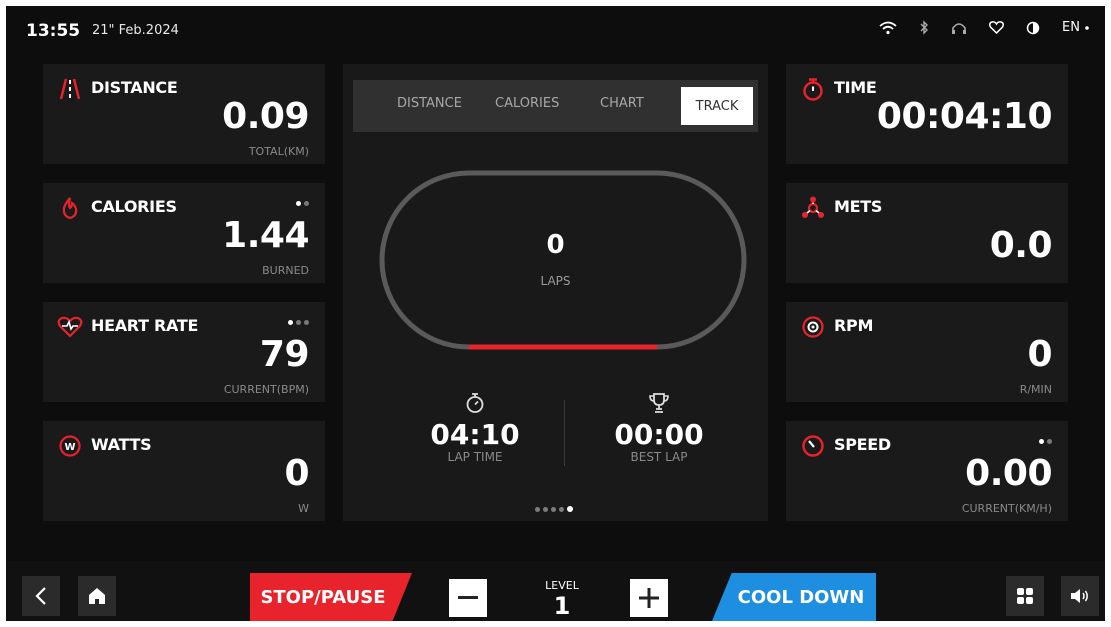  What do you see at coordinates (964, 116) in the screenshot?
I see `time-value: 00:04:10` at bounding box center [964, 116].